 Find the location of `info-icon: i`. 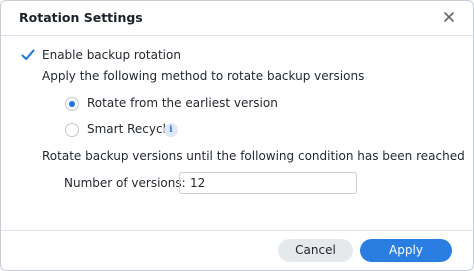

info-icon: i is located at coordinates (171, 130).